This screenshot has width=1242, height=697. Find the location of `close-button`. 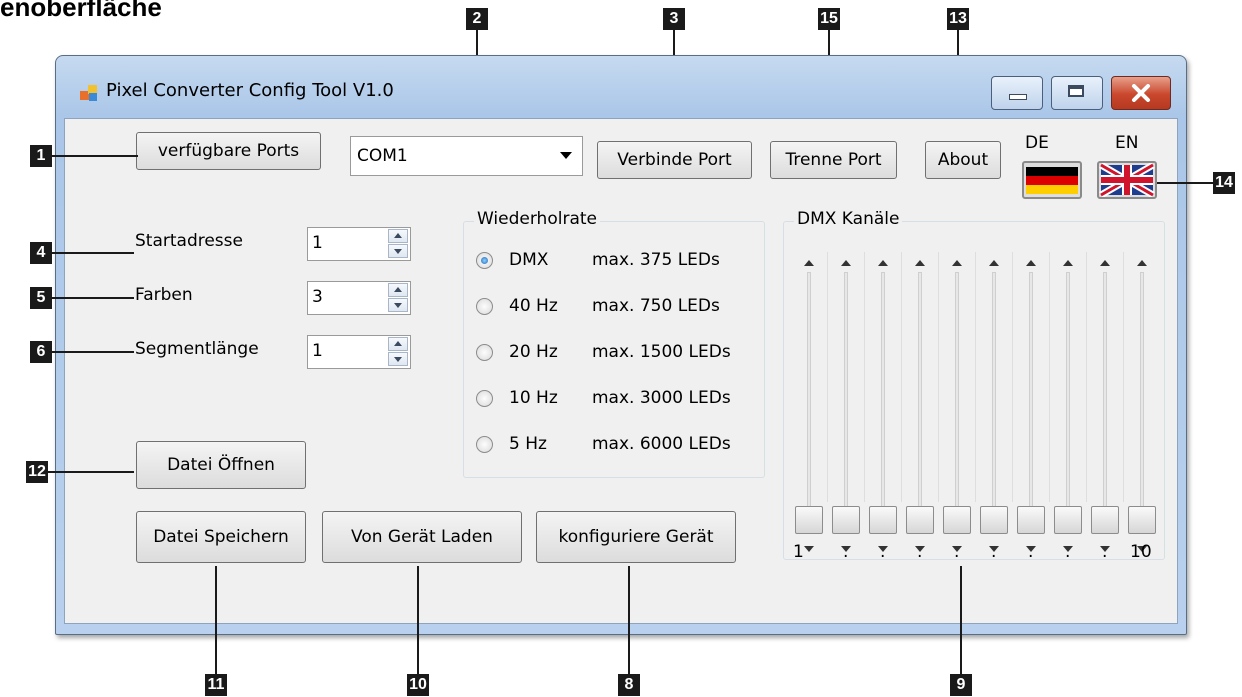

close-button is located at coordinates (1141, 93).